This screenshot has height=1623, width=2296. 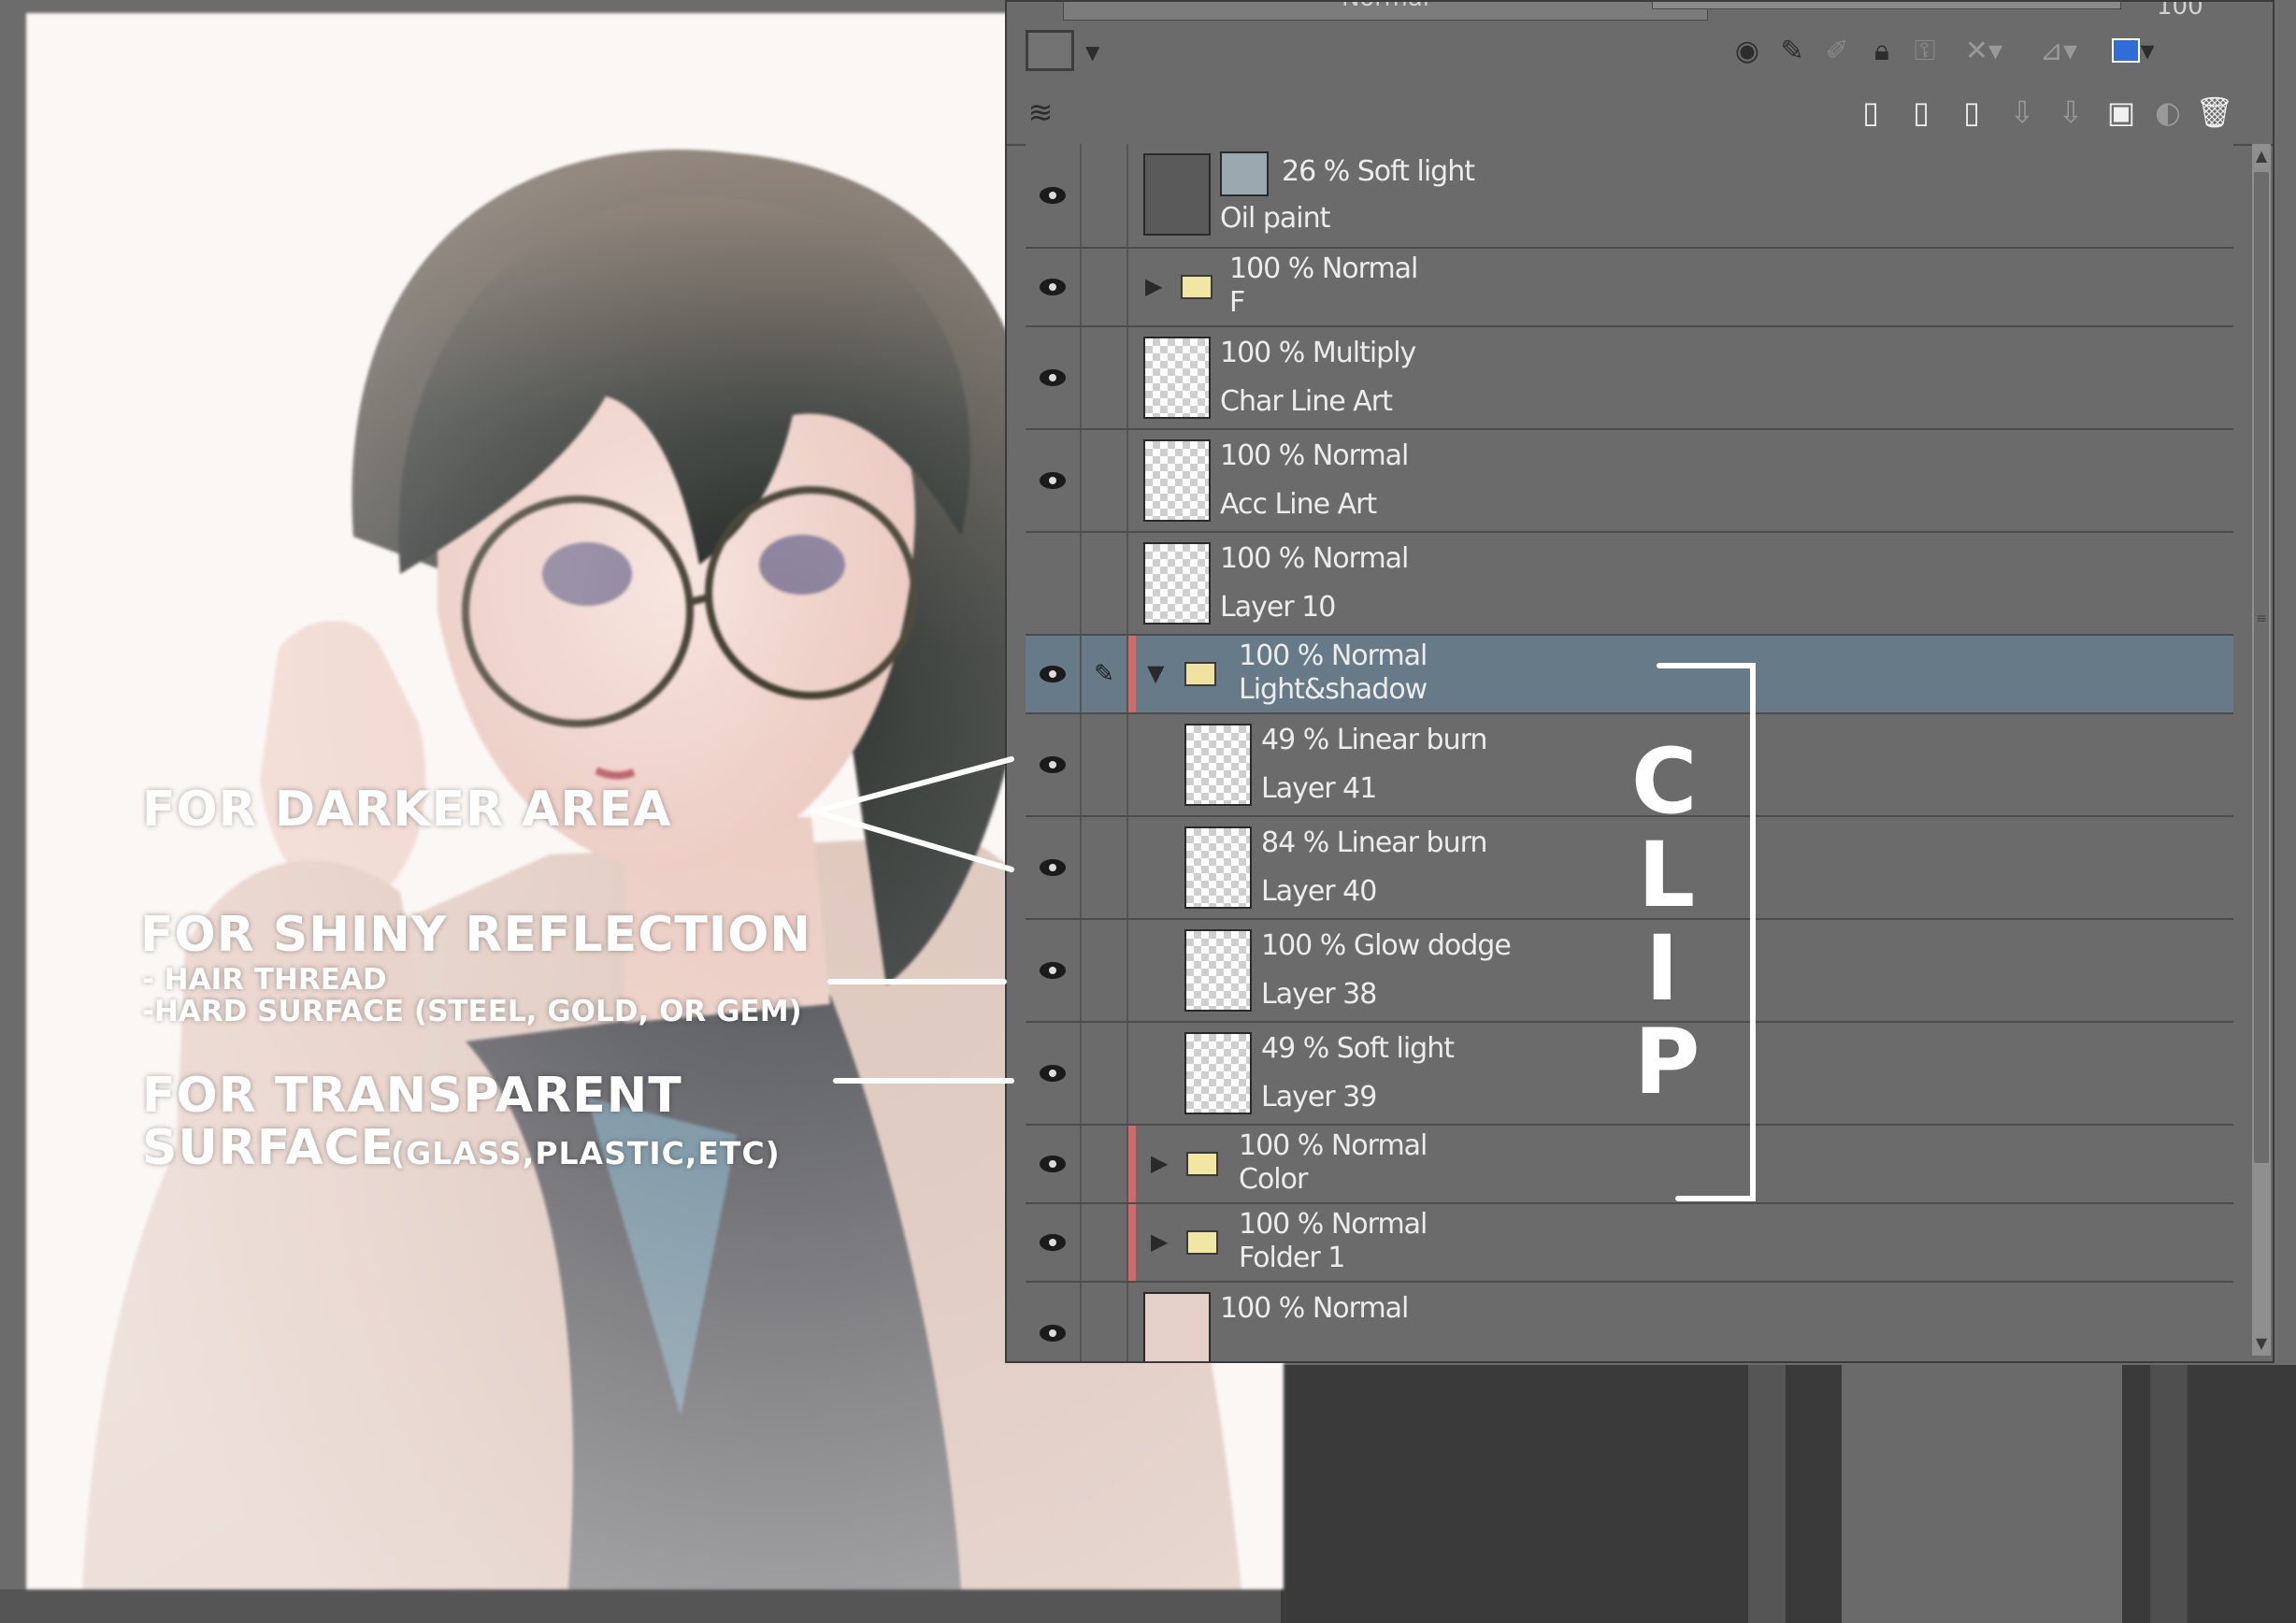 I want to click on delete-layer-icon: 🗑︎, so click(x=2214, y=112).